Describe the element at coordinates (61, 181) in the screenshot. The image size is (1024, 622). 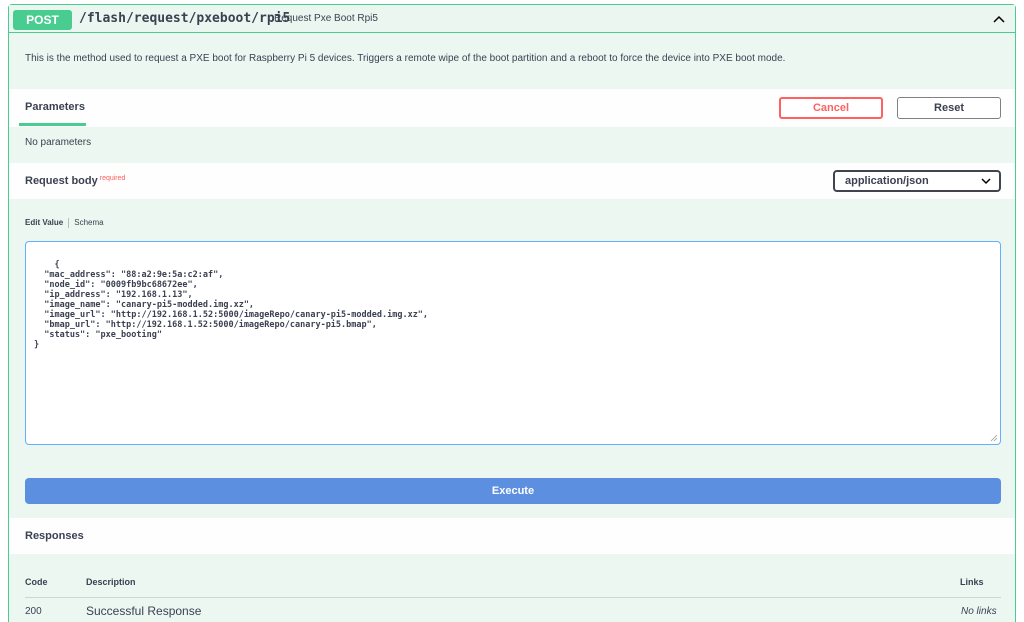
I see `request-body-title: Request body` at that location.